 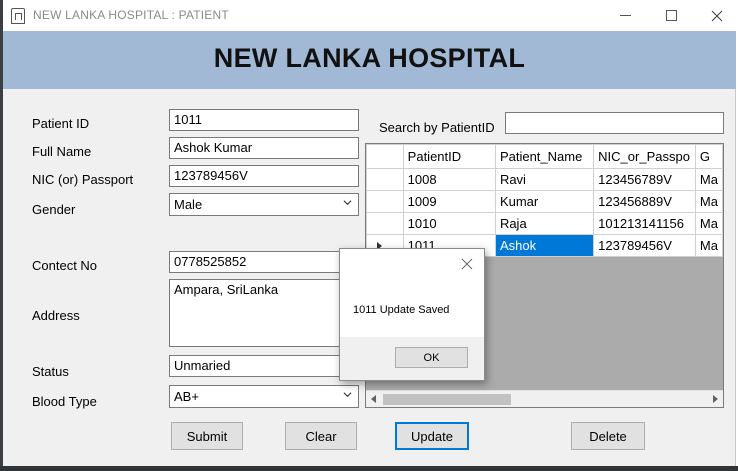 What do you see at coordinates (449, 179) in the screenshot?
I see `table-cell: 1008` at bounding box center [449, 179].